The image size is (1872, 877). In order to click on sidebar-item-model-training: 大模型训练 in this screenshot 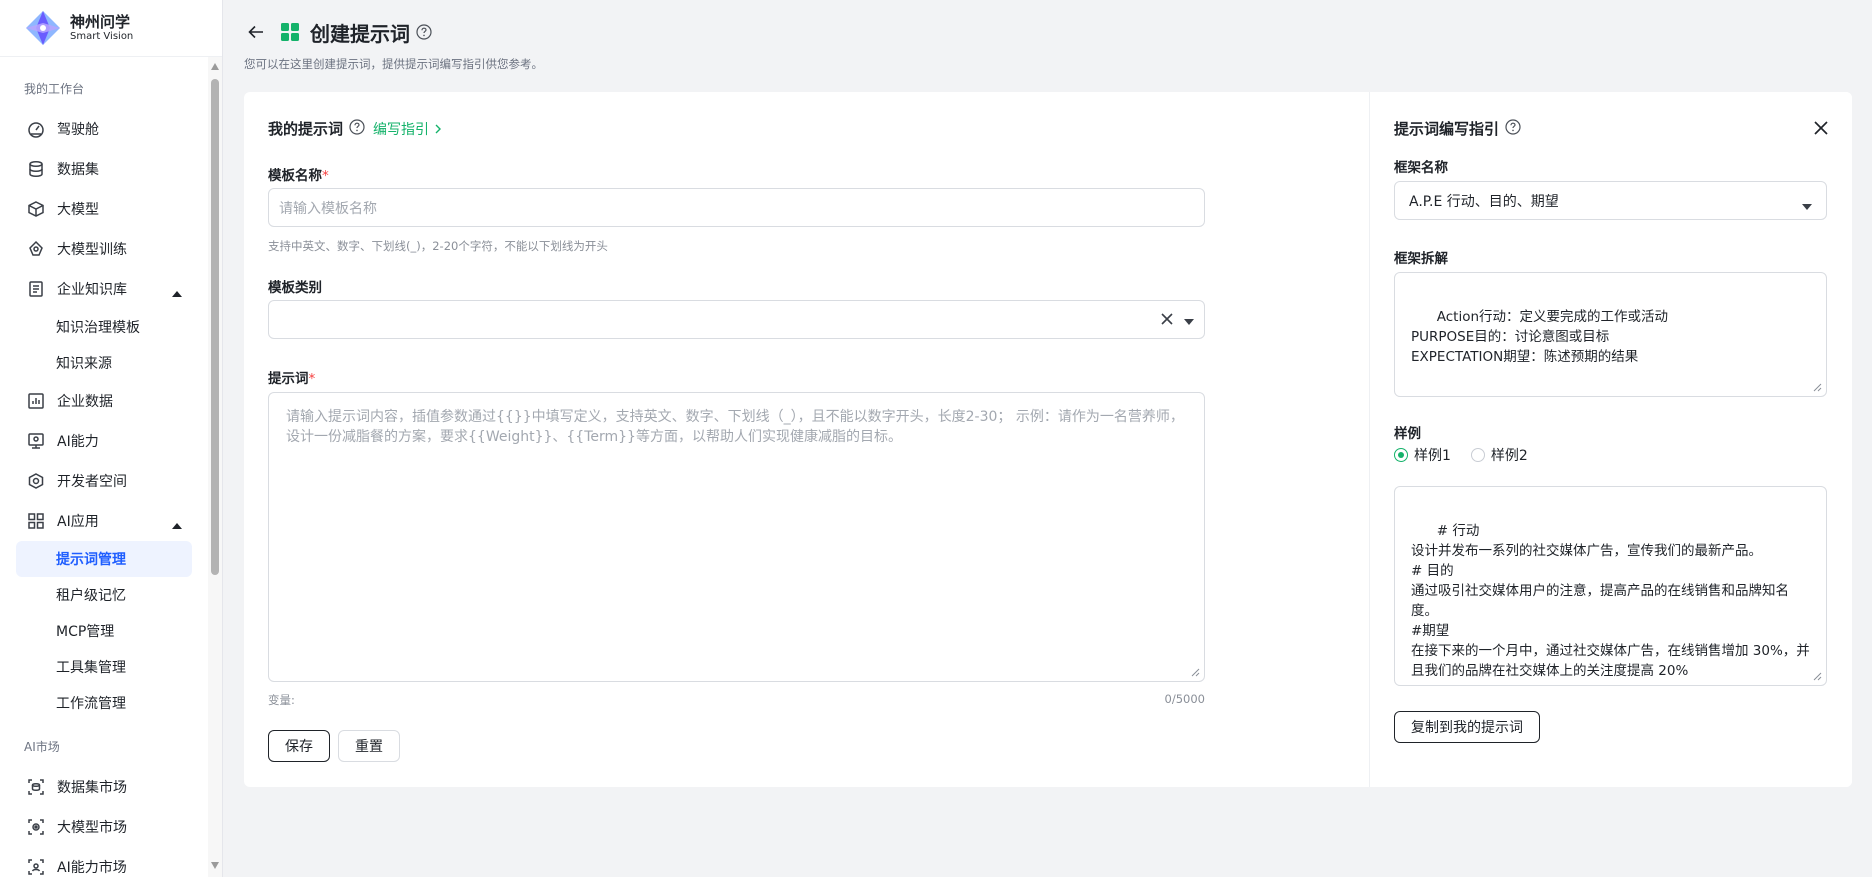, I will do `click(104, 249)`.